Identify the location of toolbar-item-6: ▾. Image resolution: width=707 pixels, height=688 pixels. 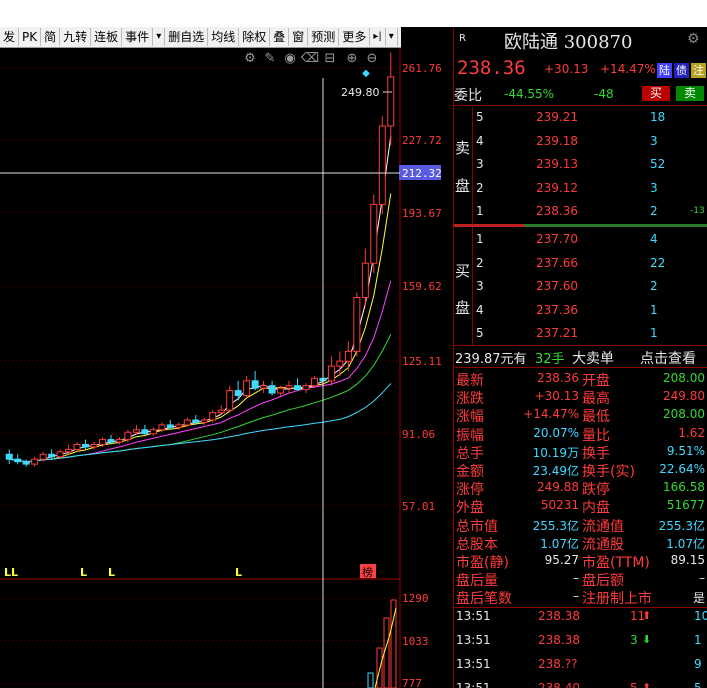
(159, 37).